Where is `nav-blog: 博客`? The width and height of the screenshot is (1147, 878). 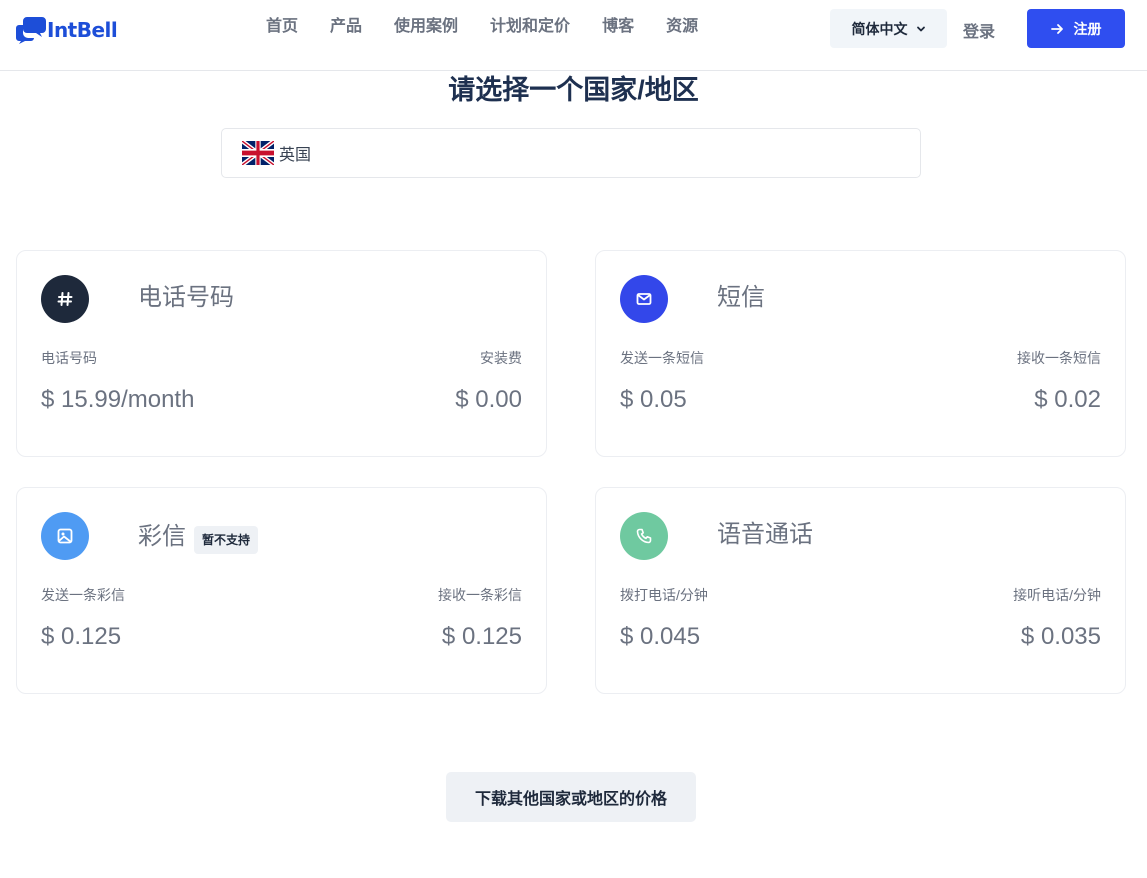
nav-blog: 博客 is located at coordinates (618, 27).